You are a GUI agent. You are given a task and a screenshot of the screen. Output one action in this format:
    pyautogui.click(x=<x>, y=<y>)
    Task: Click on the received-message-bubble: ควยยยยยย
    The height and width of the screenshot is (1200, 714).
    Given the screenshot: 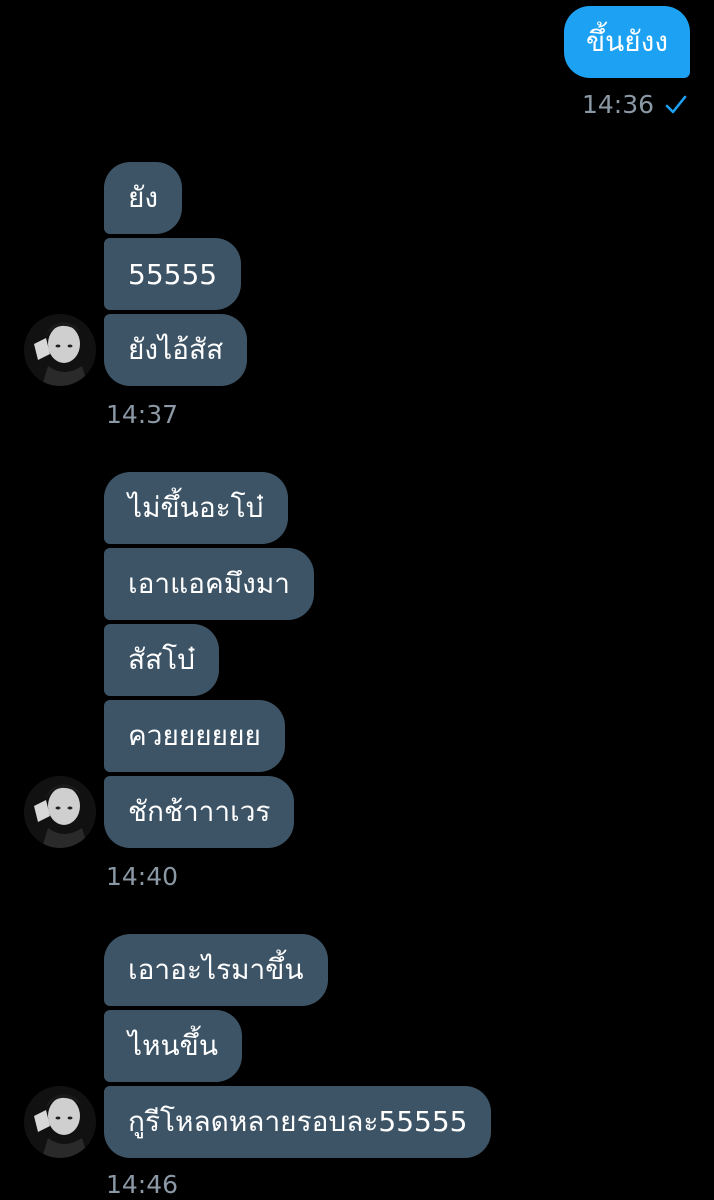 What is the action you would take?
    pyautogui.click(x=194, y=736)
    